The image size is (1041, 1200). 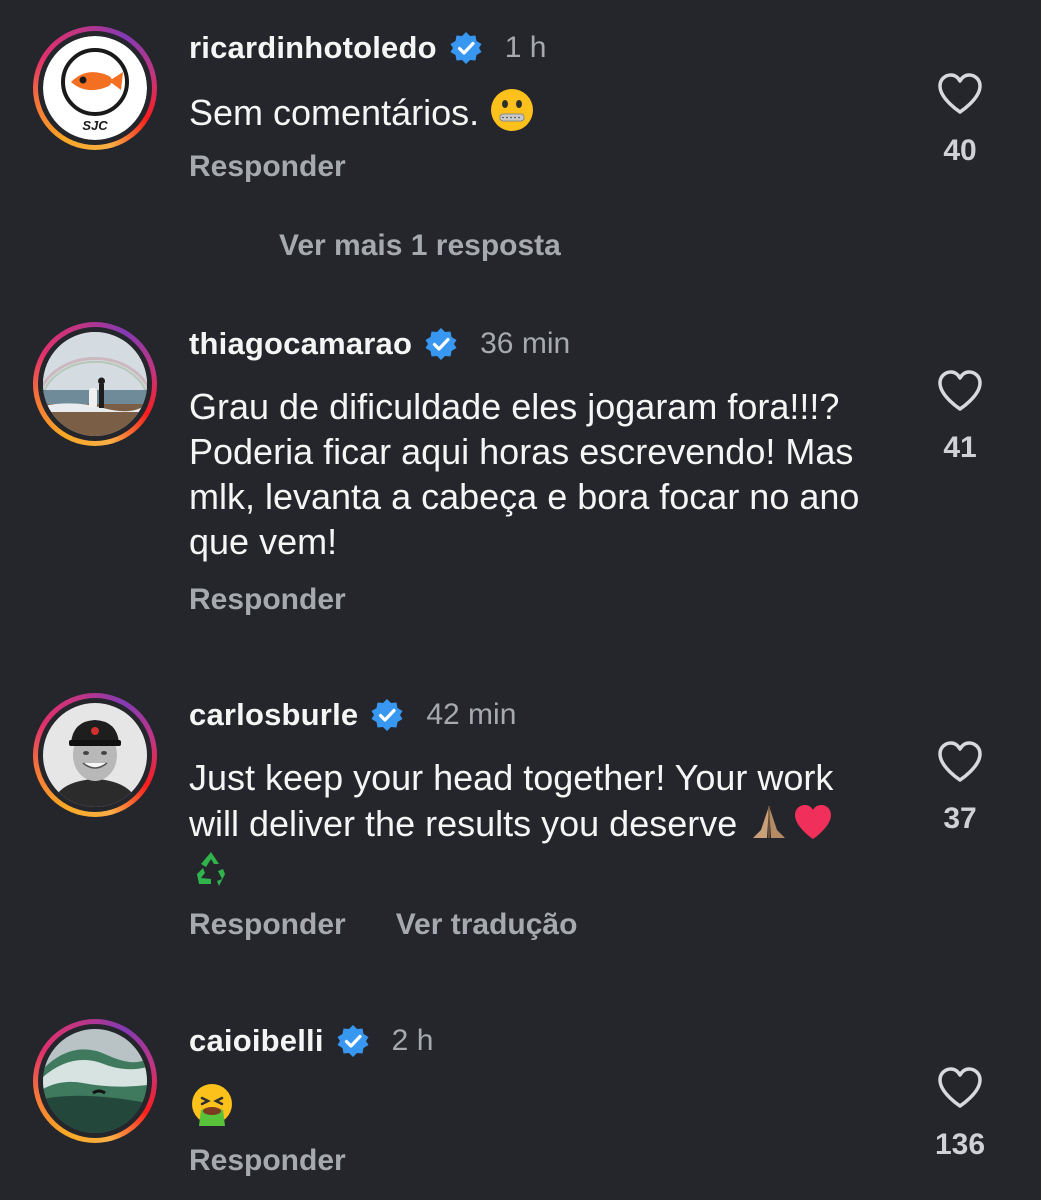 I want to click on timestamp: 42 min, so click(x=471, y=714).